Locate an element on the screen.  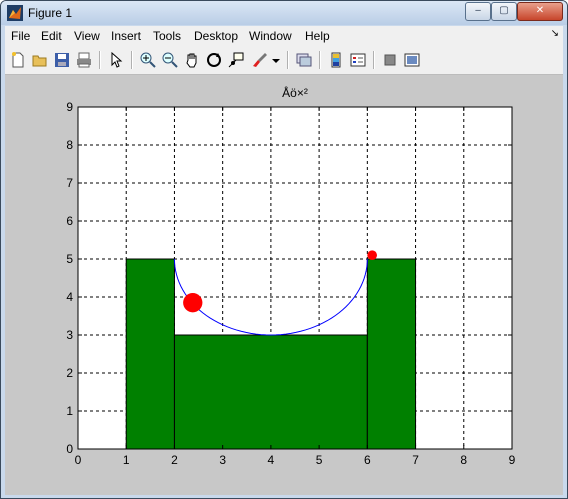
insert-colorbar-icon is located at coordinates (336, 60).